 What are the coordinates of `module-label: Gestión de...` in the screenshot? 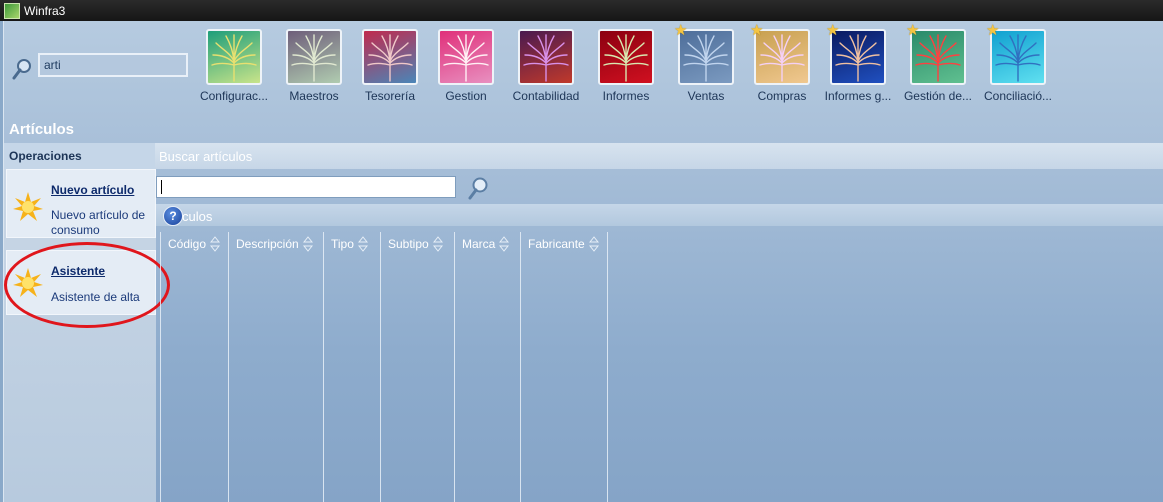 It's located at (938, 96).